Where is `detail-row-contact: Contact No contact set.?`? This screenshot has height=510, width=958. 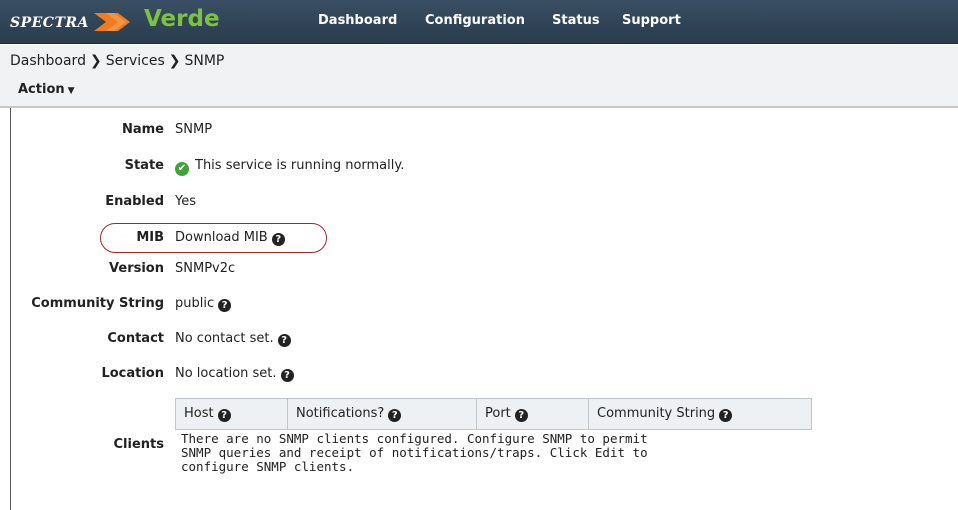 detail-row-contact: Contact No contact set.? is located at coordinates (479, 342).